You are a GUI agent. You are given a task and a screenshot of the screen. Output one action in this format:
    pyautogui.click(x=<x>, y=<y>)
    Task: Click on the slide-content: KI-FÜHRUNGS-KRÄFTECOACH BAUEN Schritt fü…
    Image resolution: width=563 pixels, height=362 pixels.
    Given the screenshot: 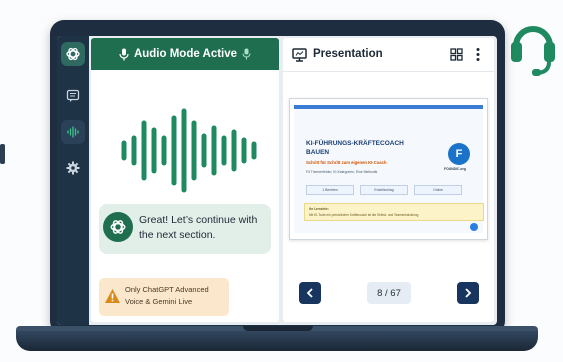 What is the action you would take?
    pyautogui.click(x=389, y=169)
    